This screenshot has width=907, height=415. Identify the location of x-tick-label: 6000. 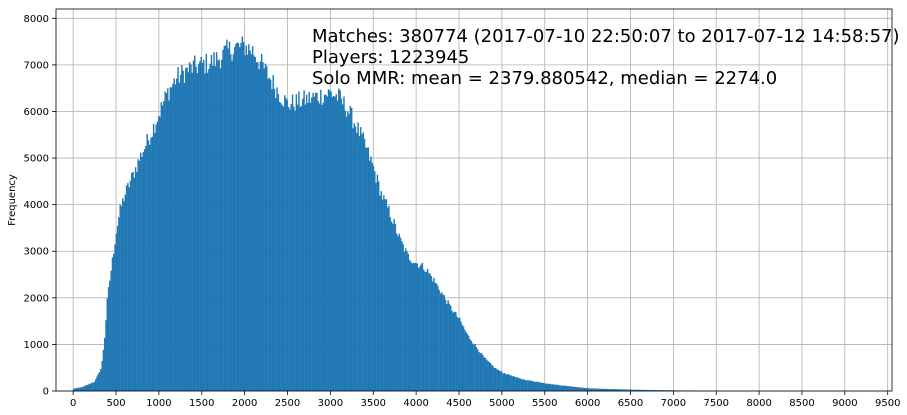
(587, 403).